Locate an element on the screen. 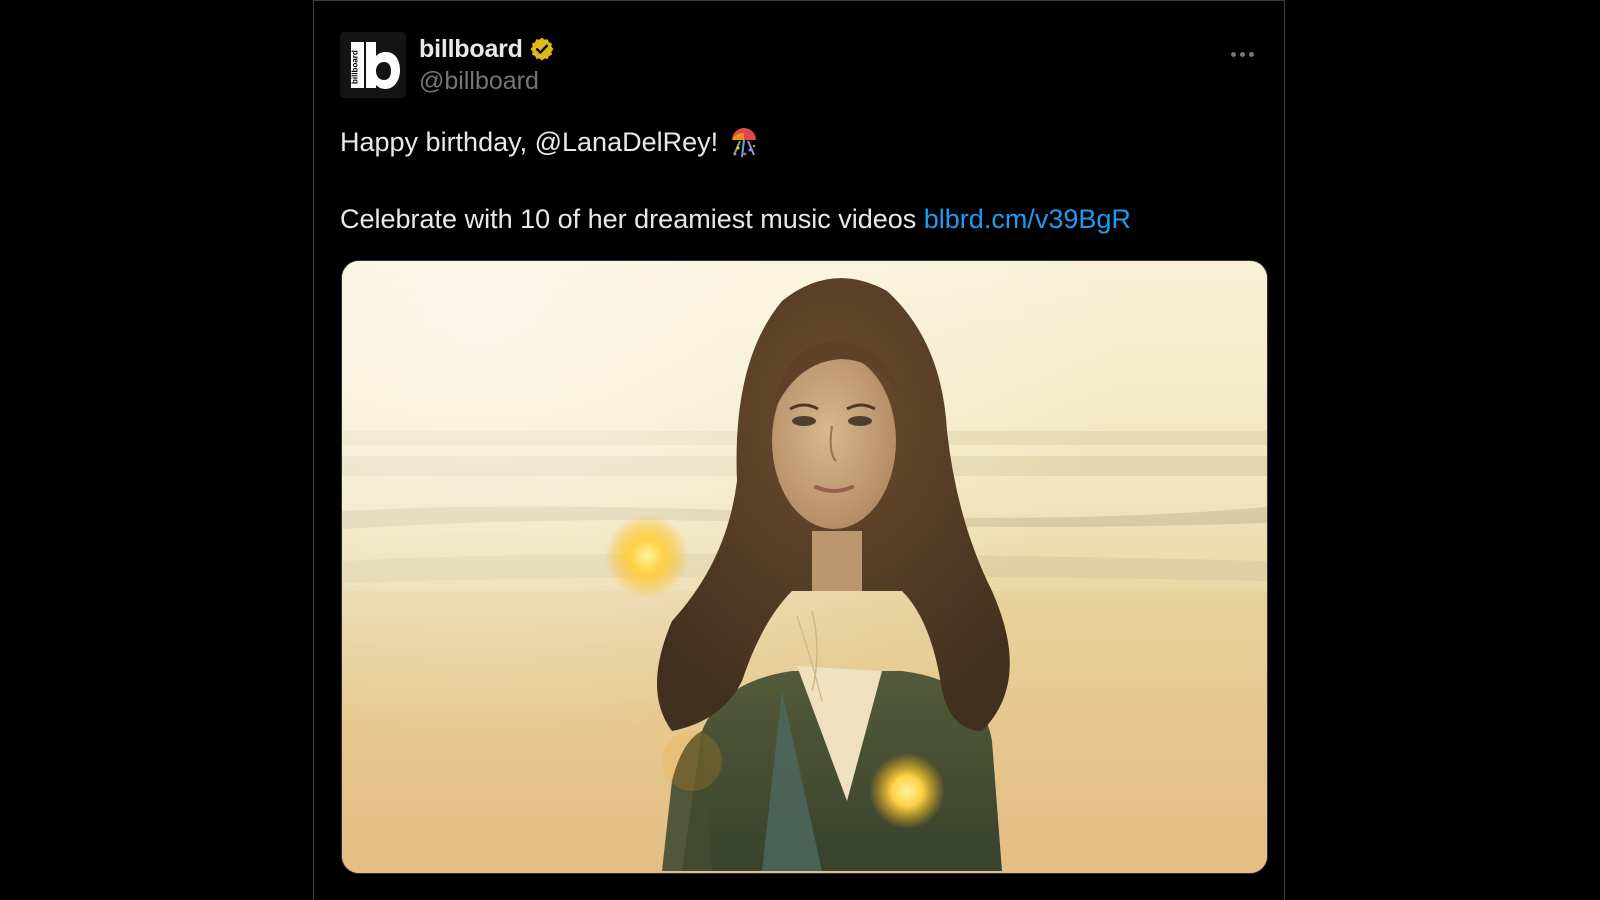 This screenshot has width=1600, height=900. greeting-suffix: ! is located at coordinates (714, 142).